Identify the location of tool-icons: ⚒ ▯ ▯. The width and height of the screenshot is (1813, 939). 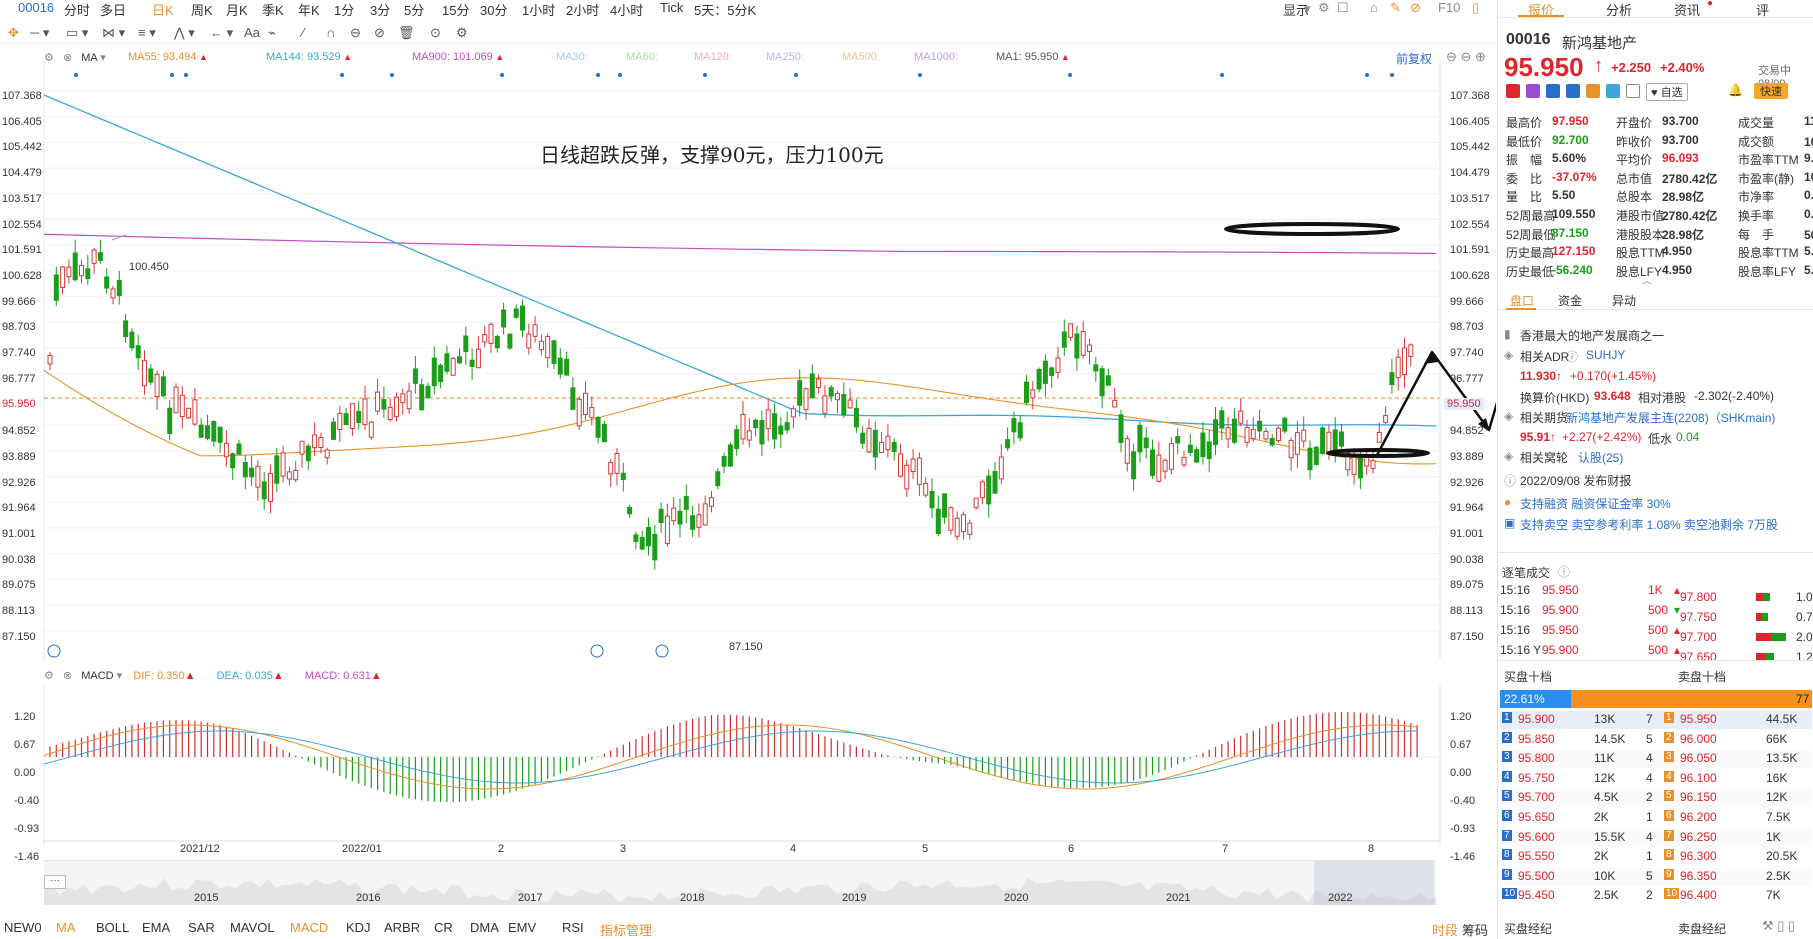
(1778, 926).